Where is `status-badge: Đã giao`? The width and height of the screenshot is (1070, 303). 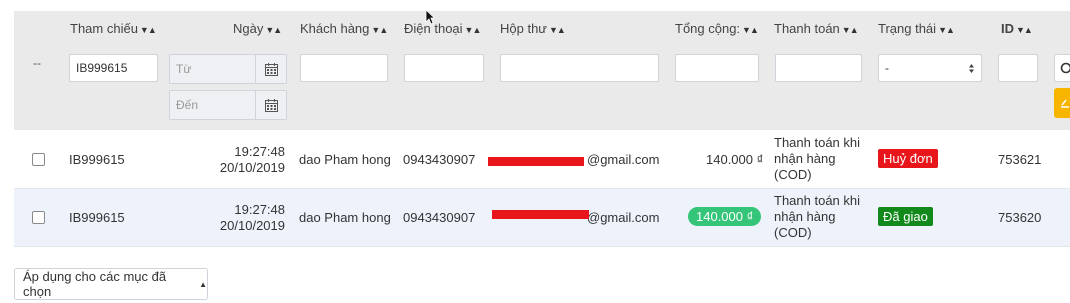
status-badge: Đã giao is located at coordinates (905, 216).